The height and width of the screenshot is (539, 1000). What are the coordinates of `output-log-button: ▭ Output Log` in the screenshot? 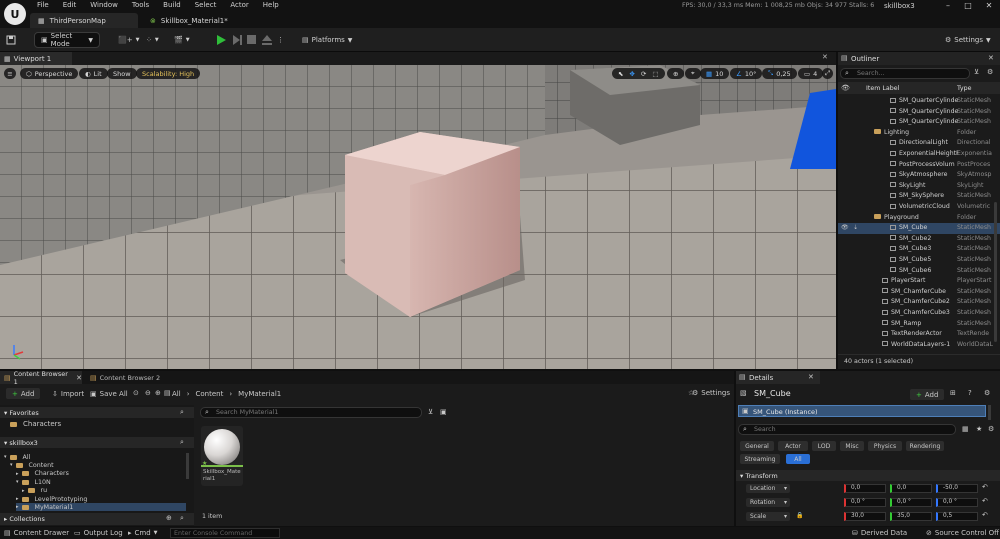 It's located at (98, 533).